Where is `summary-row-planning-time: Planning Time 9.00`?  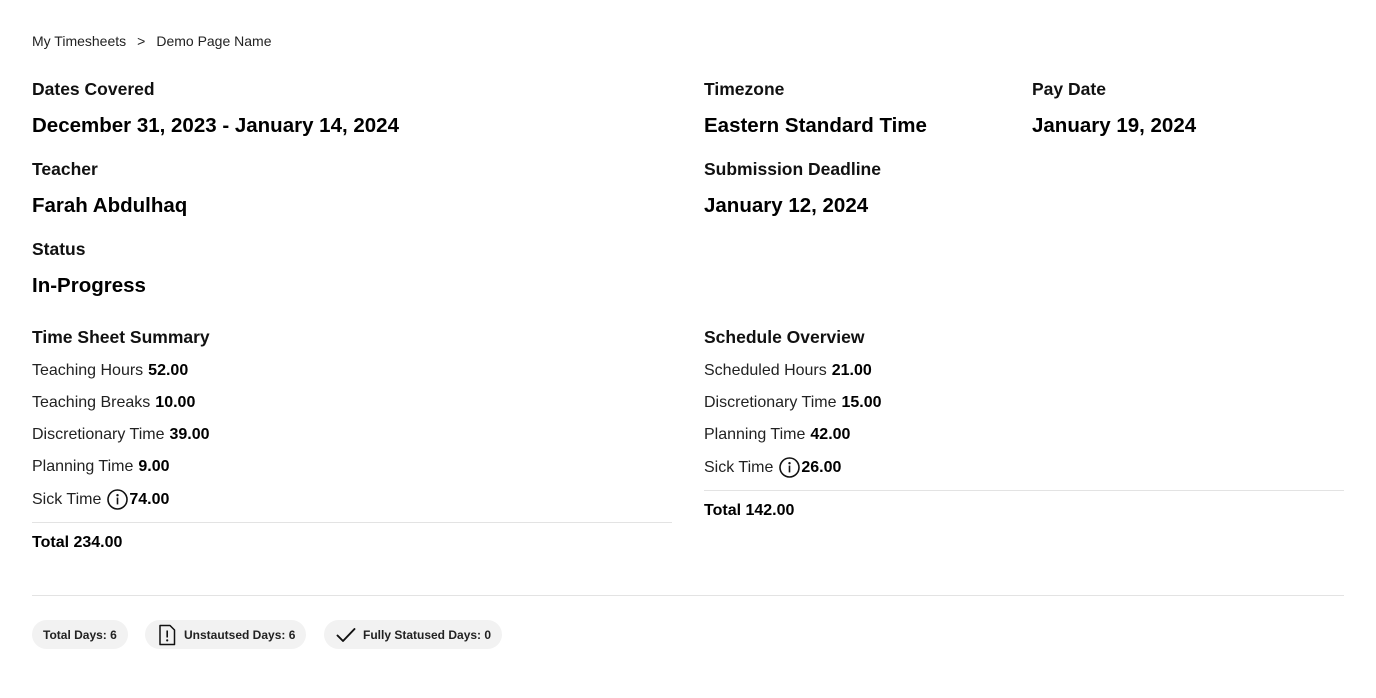
summary-row-planning-time: Planning Time 9.00 is located at coordinates (101, 467).